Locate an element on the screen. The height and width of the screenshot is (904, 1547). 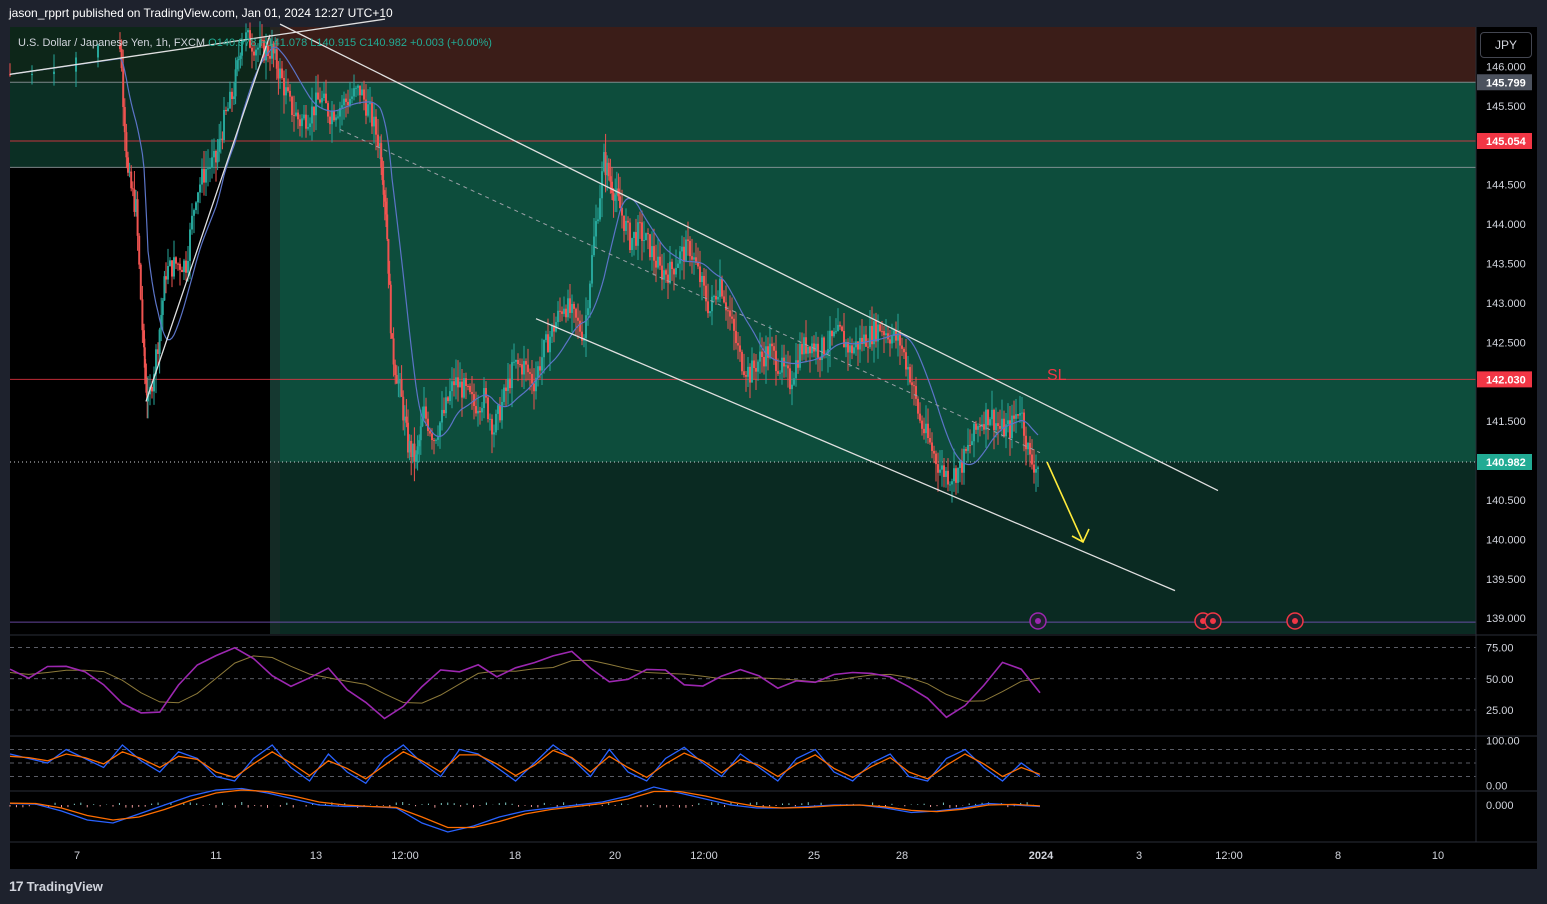
time-tick: 12:00 is located at coordinates (1229, 856).